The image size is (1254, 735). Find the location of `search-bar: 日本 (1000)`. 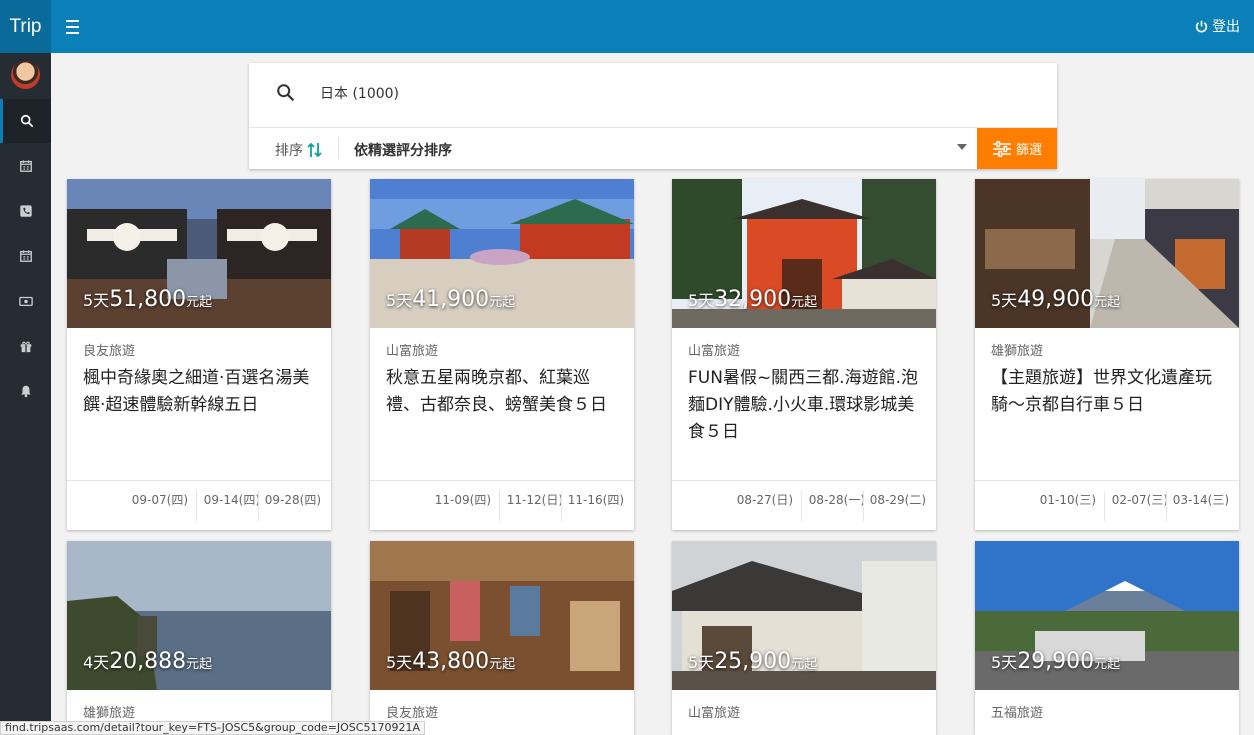

search-bar: 日本 (1000) is located at coordinates (653, 95).